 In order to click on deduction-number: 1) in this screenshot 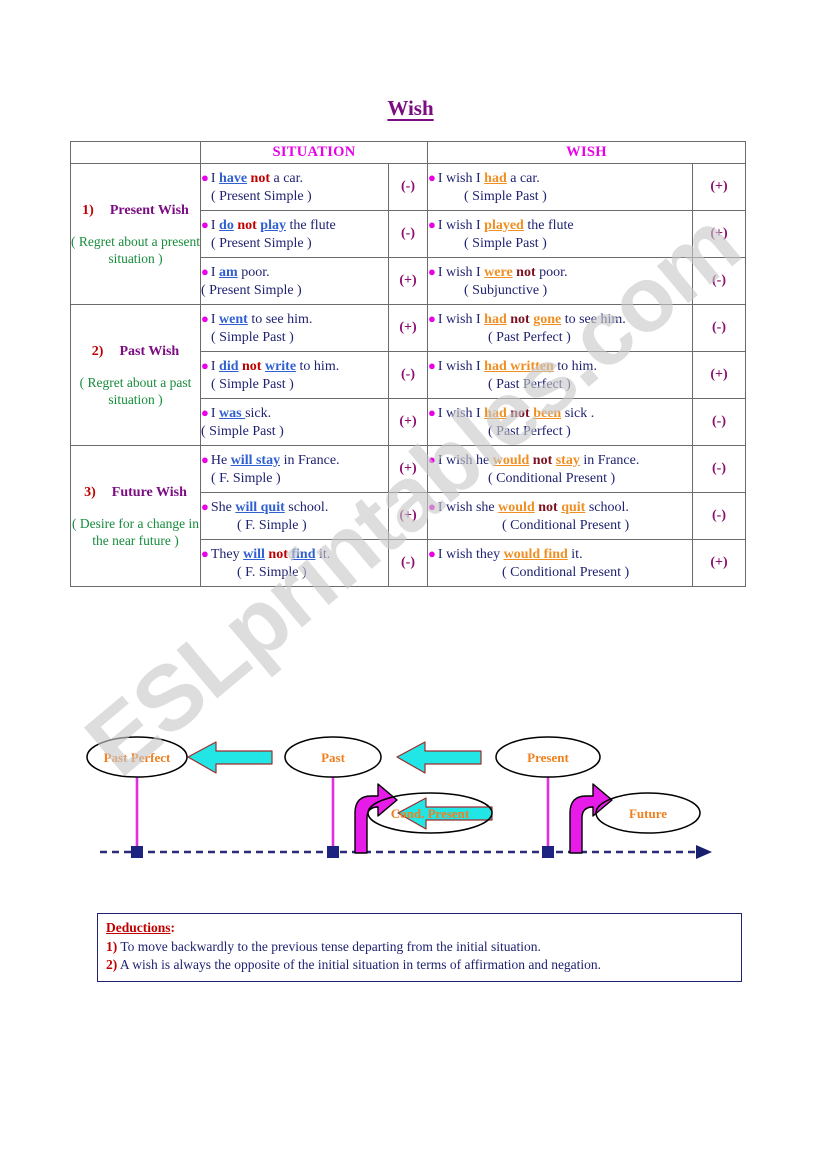, I will do `click(112, 946)`.